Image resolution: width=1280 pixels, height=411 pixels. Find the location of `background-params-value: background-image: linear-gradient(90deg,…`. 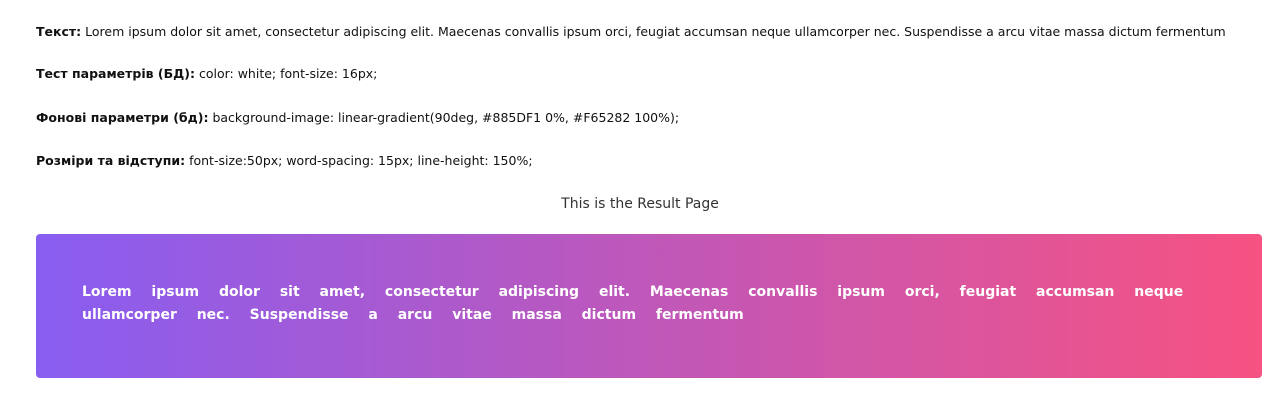

background-params-value: background-image: linear-gradient(90deg,… is located at coordinates (446, 117).